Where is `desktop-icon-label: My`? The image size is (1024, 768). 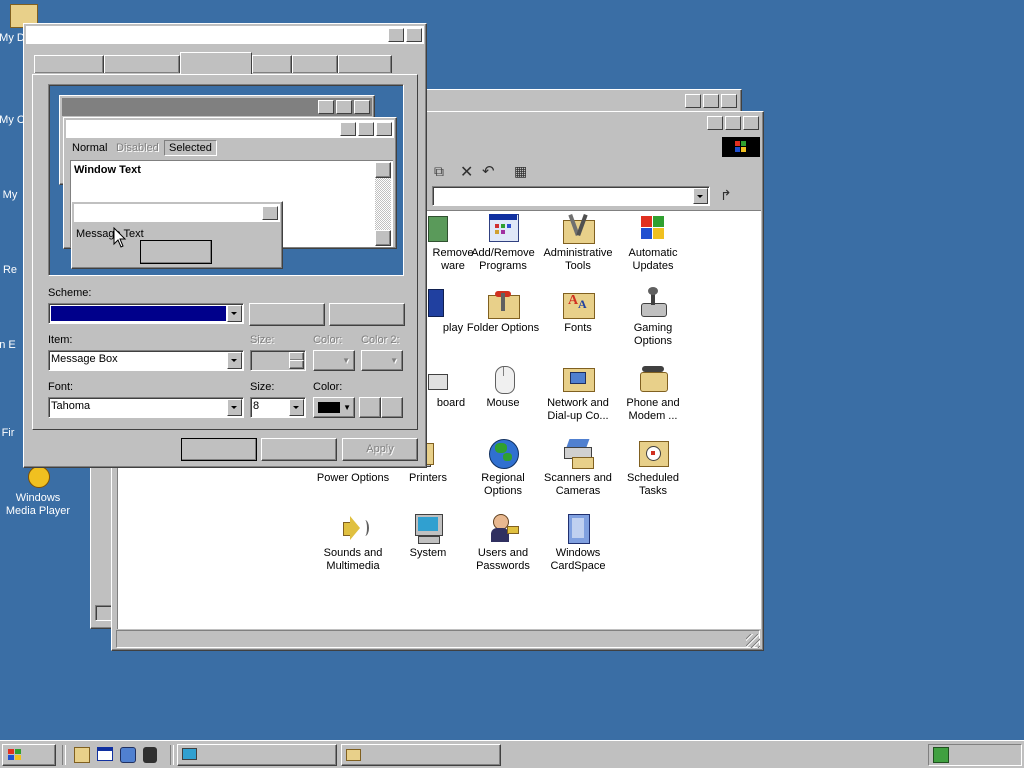
desktop-icon-label: My is located at coordinates (10, 195).